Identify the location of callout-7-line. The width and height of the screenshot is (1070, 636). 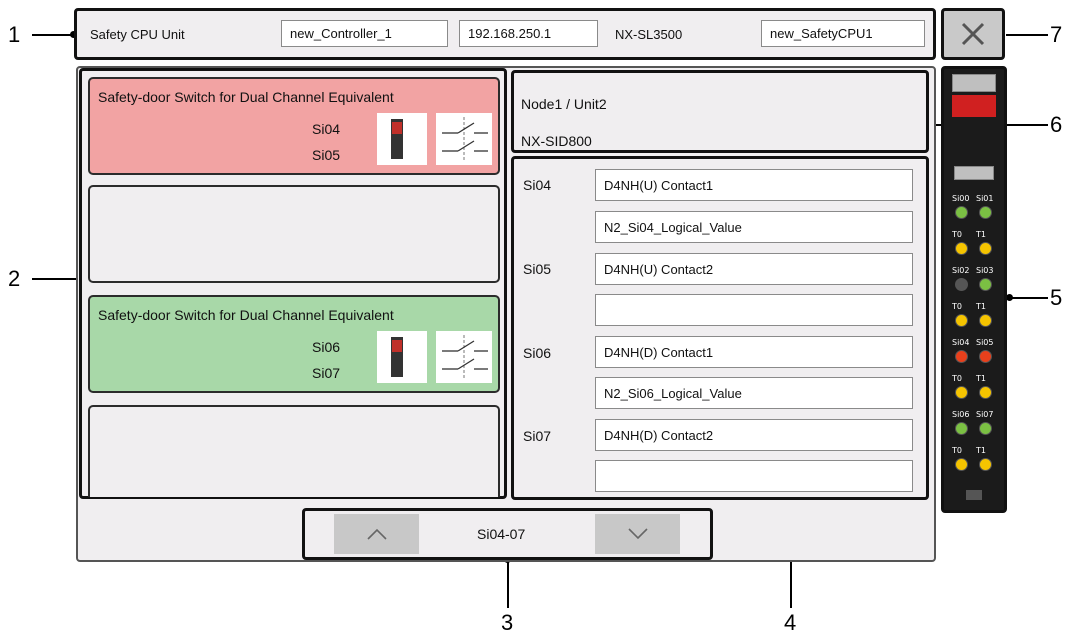
(1027, 35).